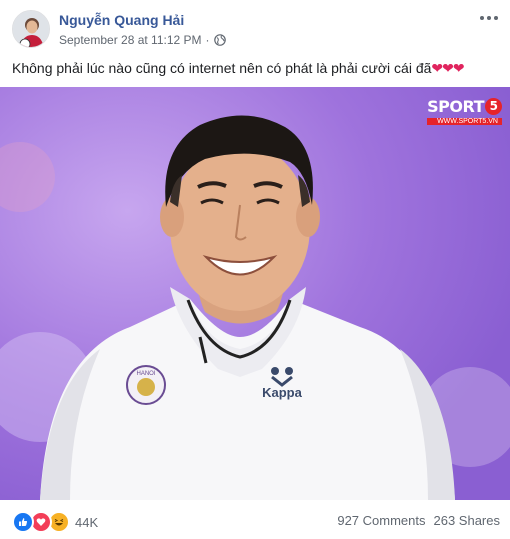 The height and width of the screenshot is (539, 510). I want to click on globe-icon, so click(219, 40).